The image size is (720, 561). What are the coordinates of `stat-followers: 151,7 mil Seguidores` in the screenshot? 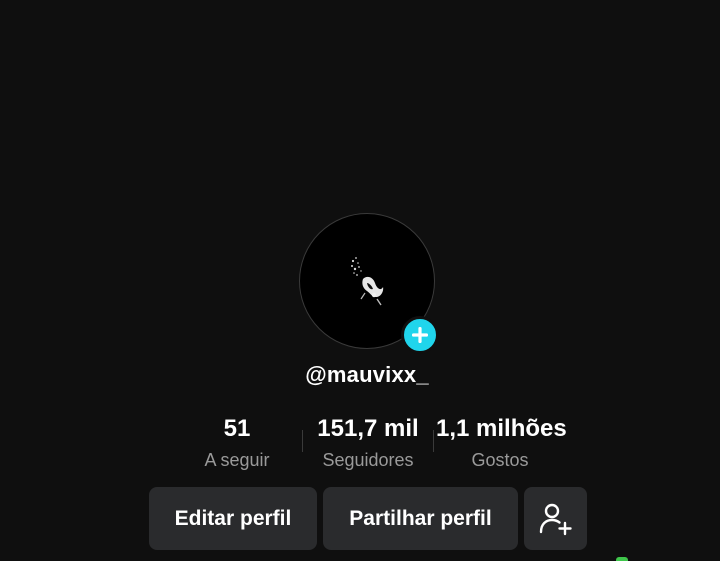 It's located at (368, 443).